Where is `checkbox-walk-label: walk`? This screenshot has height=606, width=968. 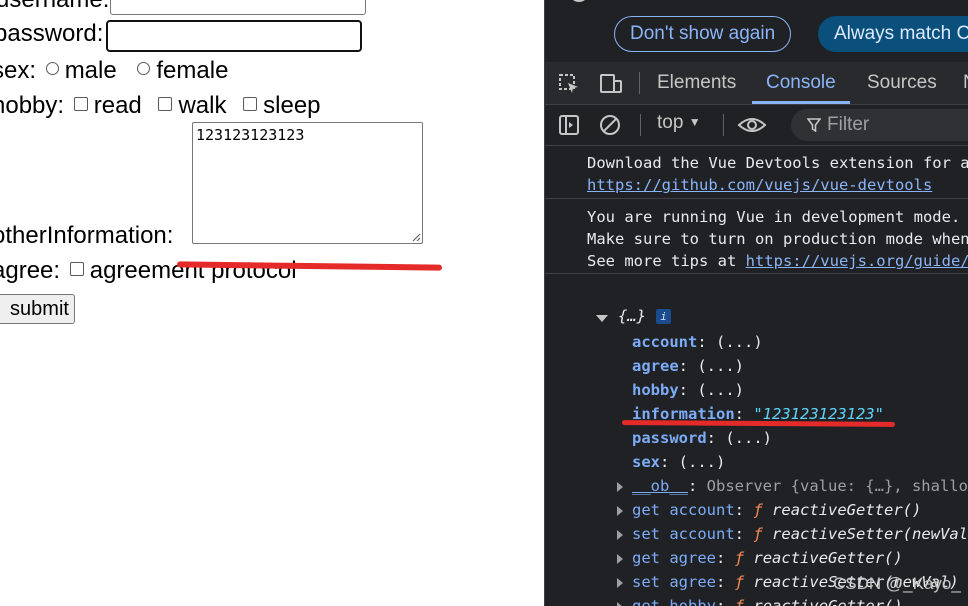
checkbox-walk-label: walk is located at coordinates (202, 105).